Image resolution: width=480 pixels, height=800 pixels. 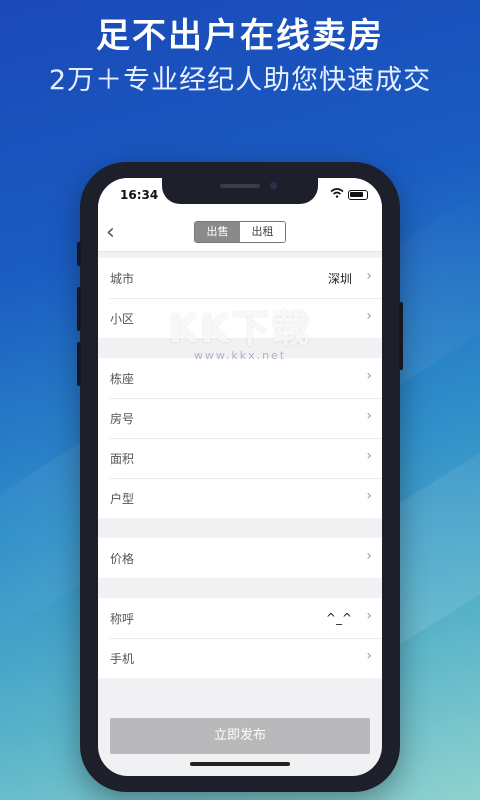 What do you see at coordinates (240, 498) in the screenshot?
I see `form-row-layout: 户型 ›` at bounding box center [240, 498].